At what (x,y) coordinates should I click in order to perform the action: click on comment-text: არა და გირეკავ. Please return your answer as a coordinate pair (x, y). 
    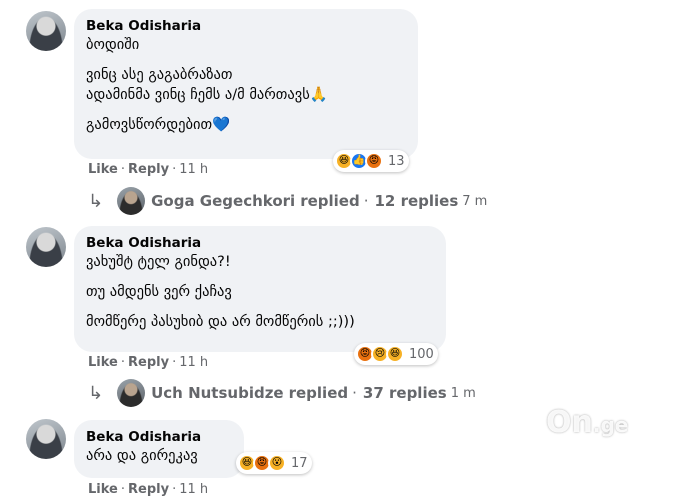
    Looking at the image, I should click on (142, 456).